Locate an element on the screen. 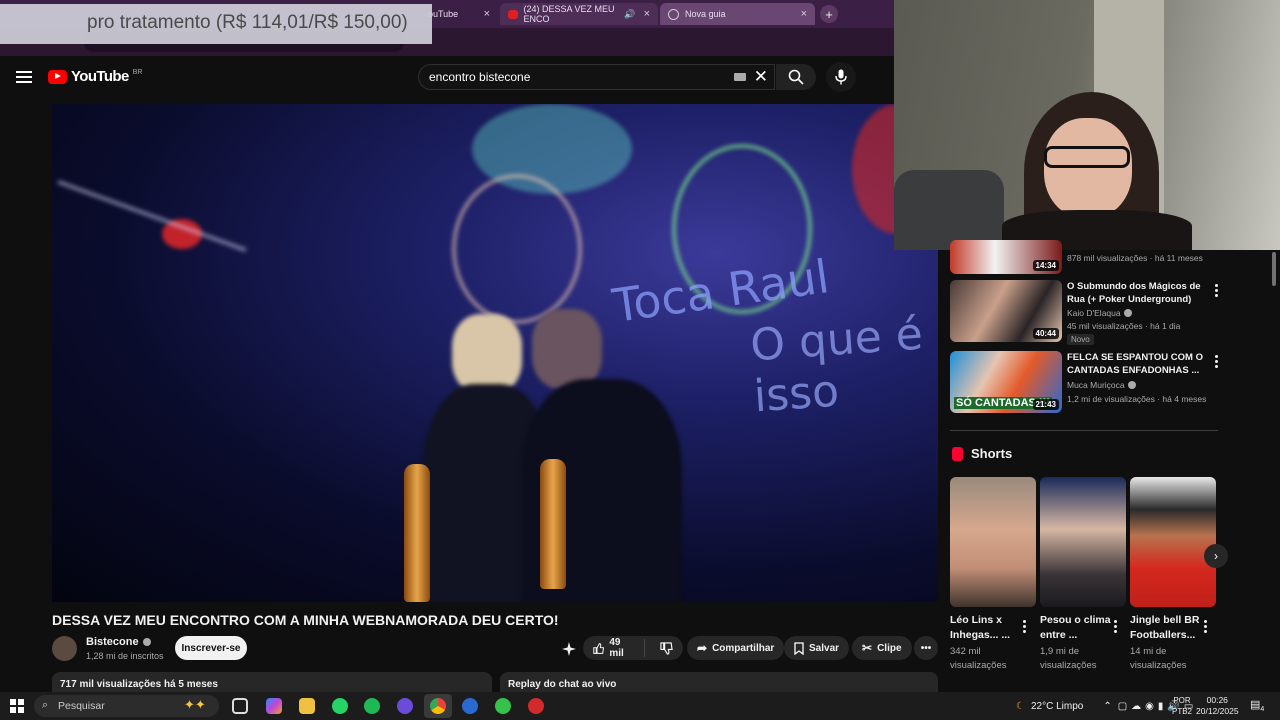 This screenshot has height=720, width=1280. channel-name: Kaio D'Elaqua is located at coordinates (1099, 313).